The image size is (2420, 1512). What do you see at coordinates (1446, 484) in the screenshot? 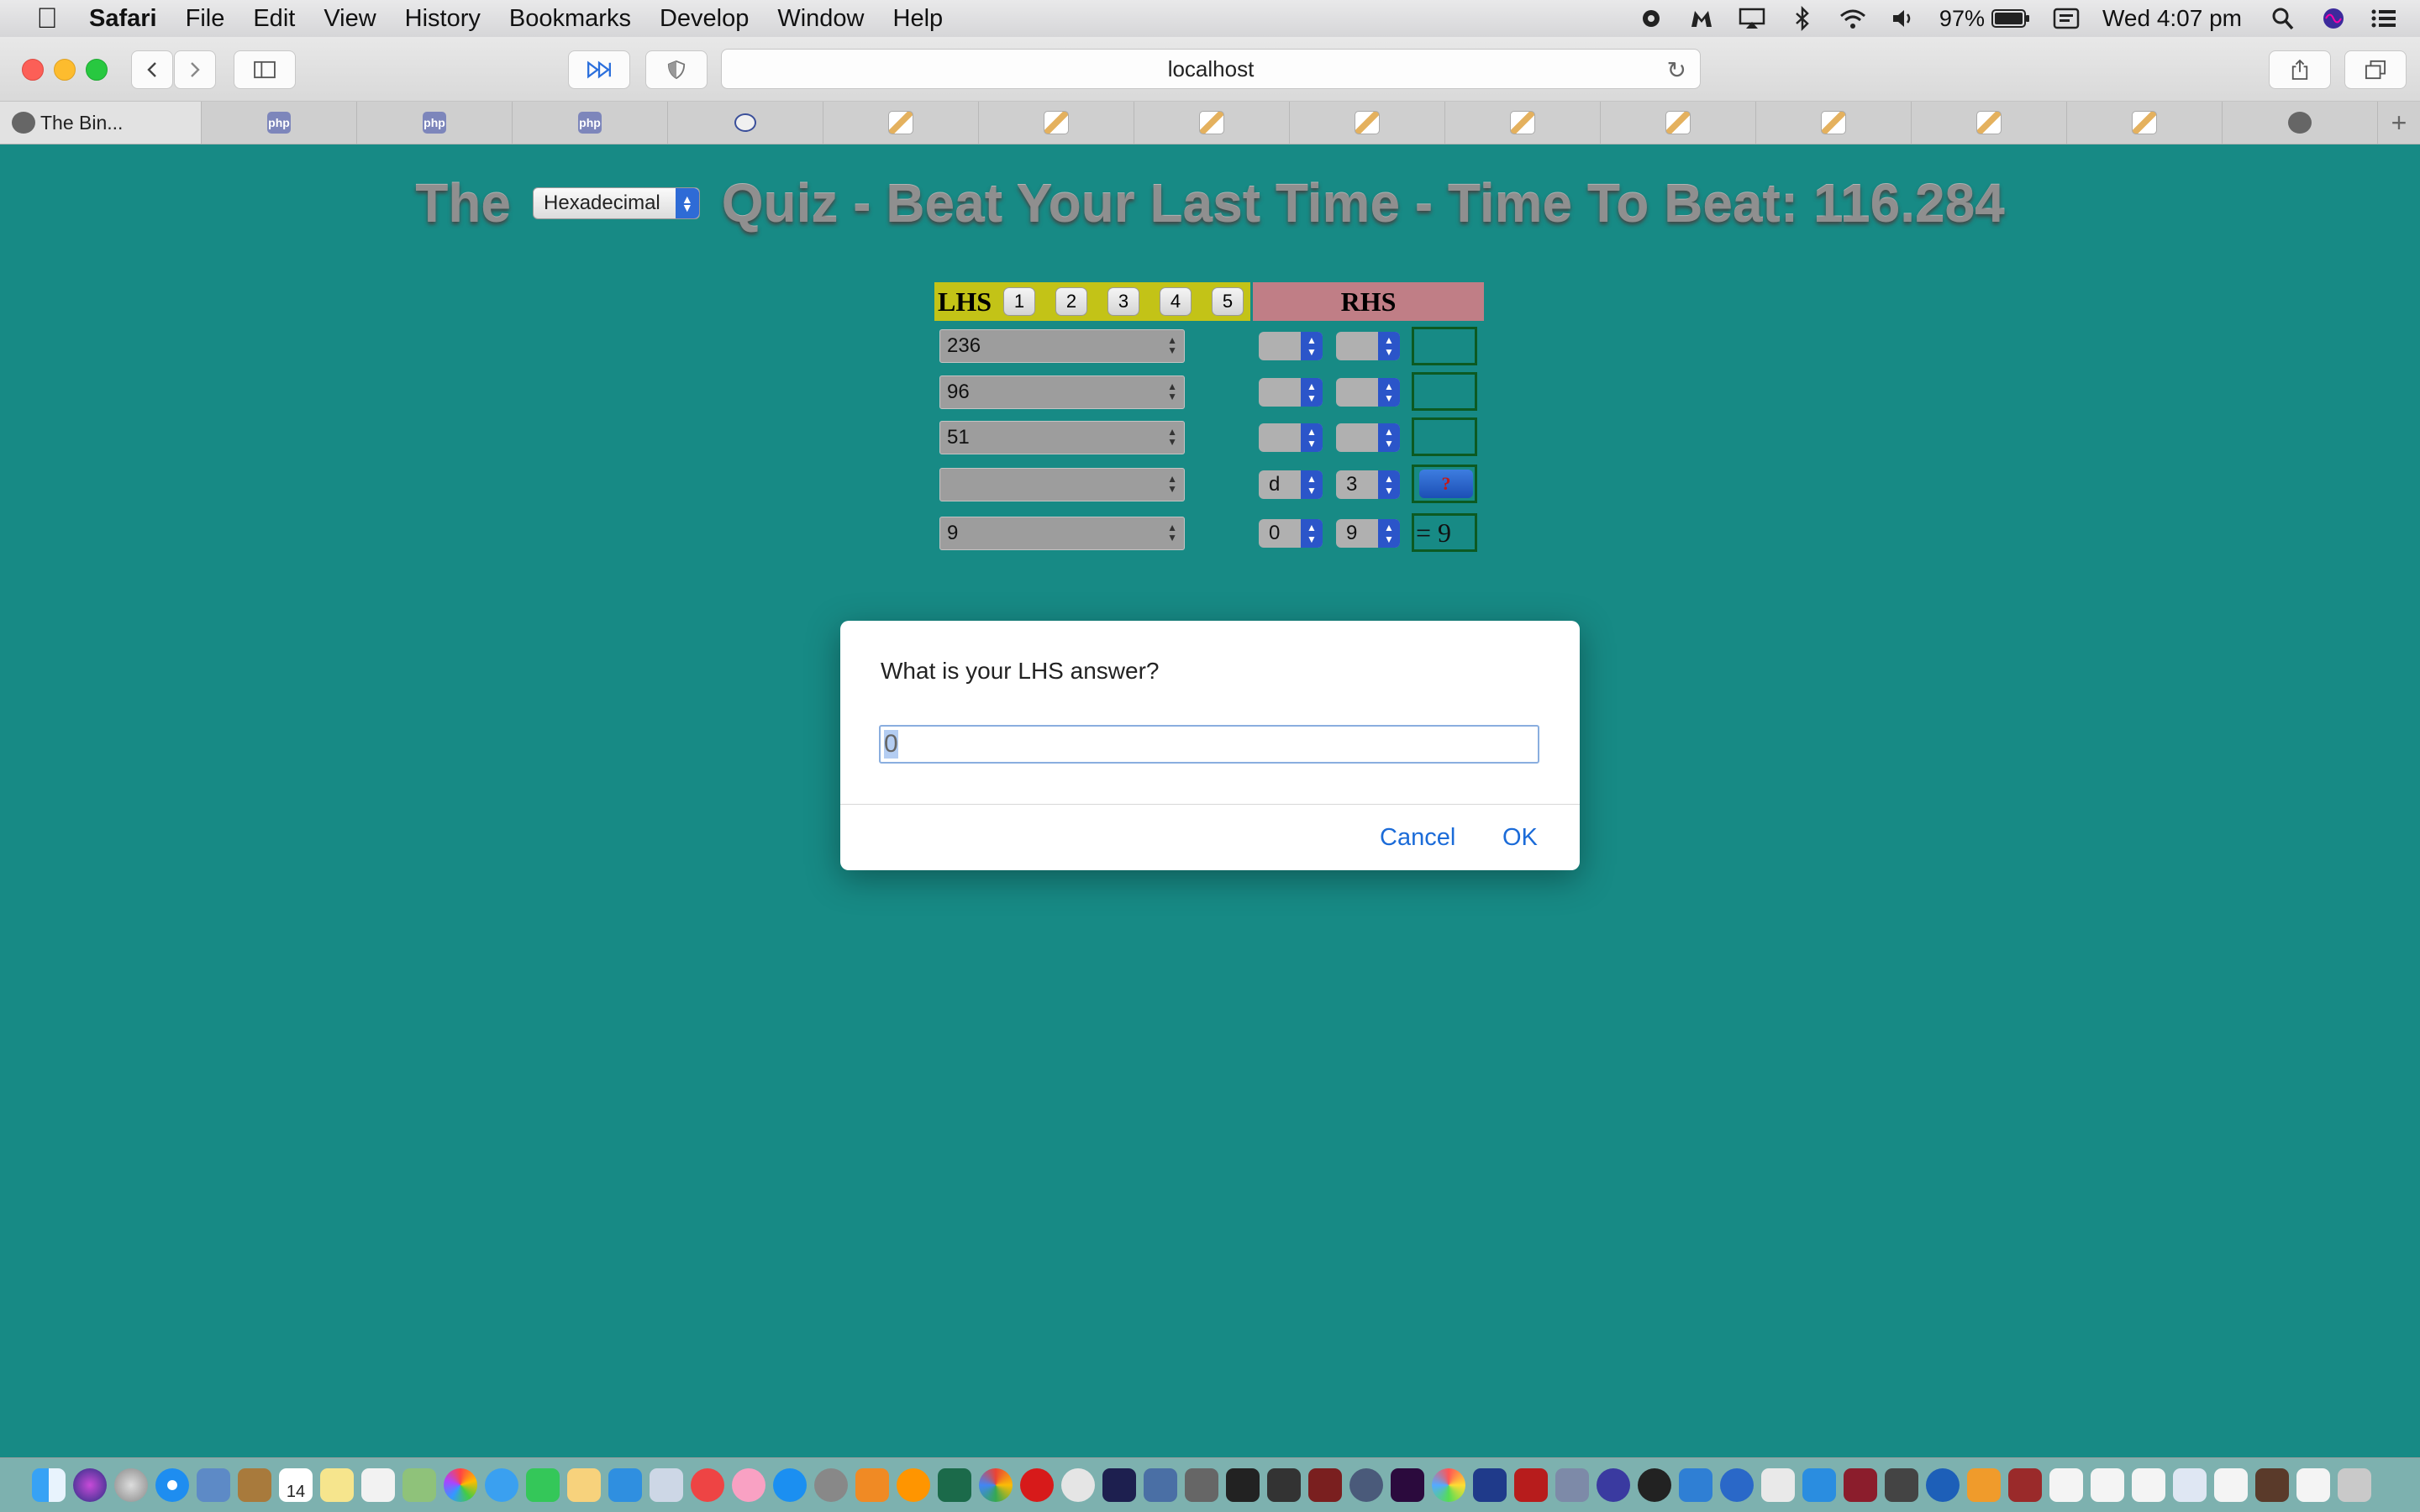
I see `check-answer-button: ?` at bounding box center [1446, 484].